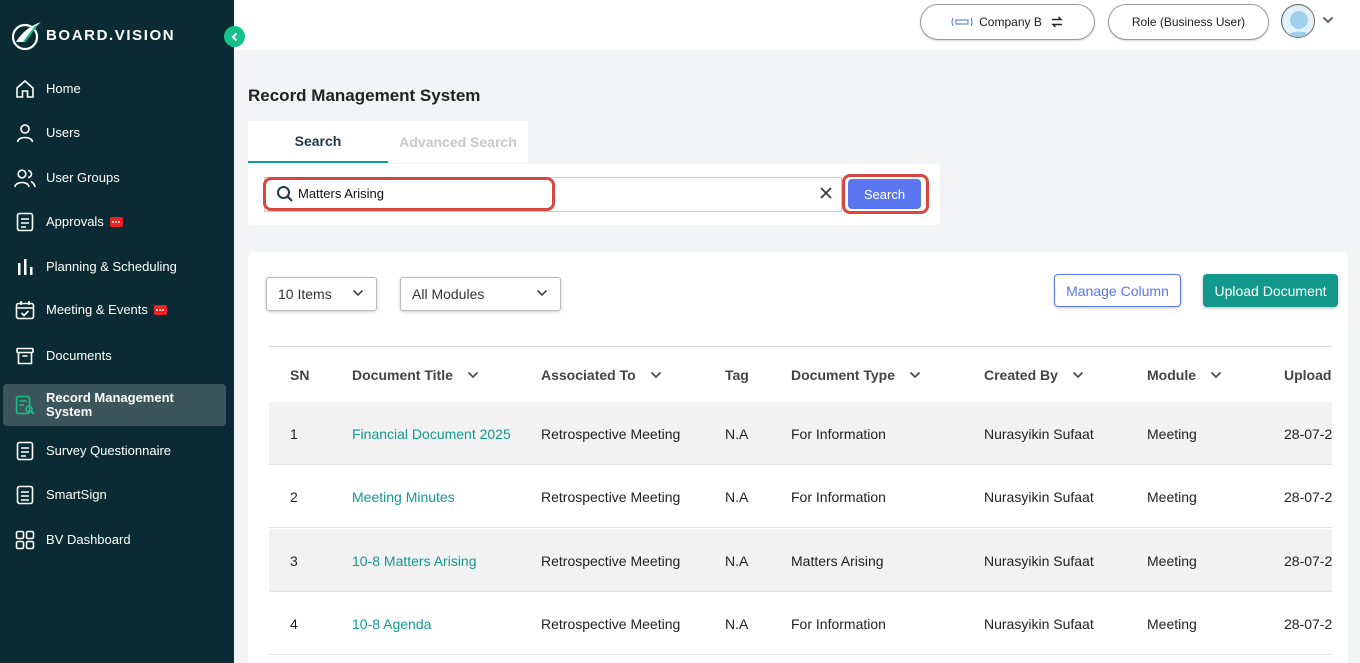 Image resolution: width=1360 pixels, height=663 pixels. I want to click on column-header-associated-to: Associated To, so click(601, 375).